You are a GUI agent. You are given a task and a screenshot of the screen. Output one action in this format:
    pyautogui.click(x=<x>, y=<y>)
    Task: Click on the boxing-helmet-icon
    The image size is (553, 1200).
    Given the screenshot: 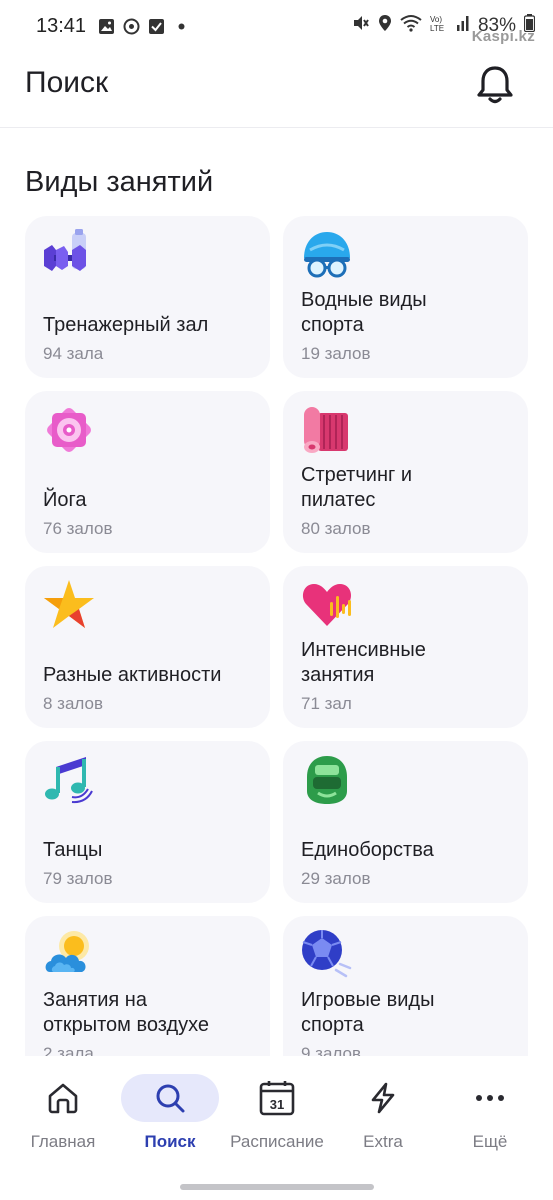 What is the action you would take?
    pyautogui.click(x=327, y=780)
    